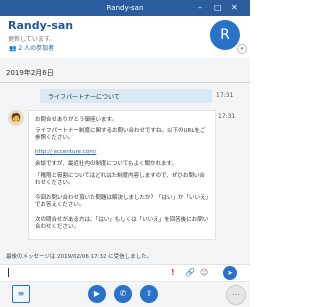  Describe the element at coordinates (106, 164) in the screenshot. I see `message-line: 余談ですが、最近社内の制度についてもよく聞かれます。` at that location.